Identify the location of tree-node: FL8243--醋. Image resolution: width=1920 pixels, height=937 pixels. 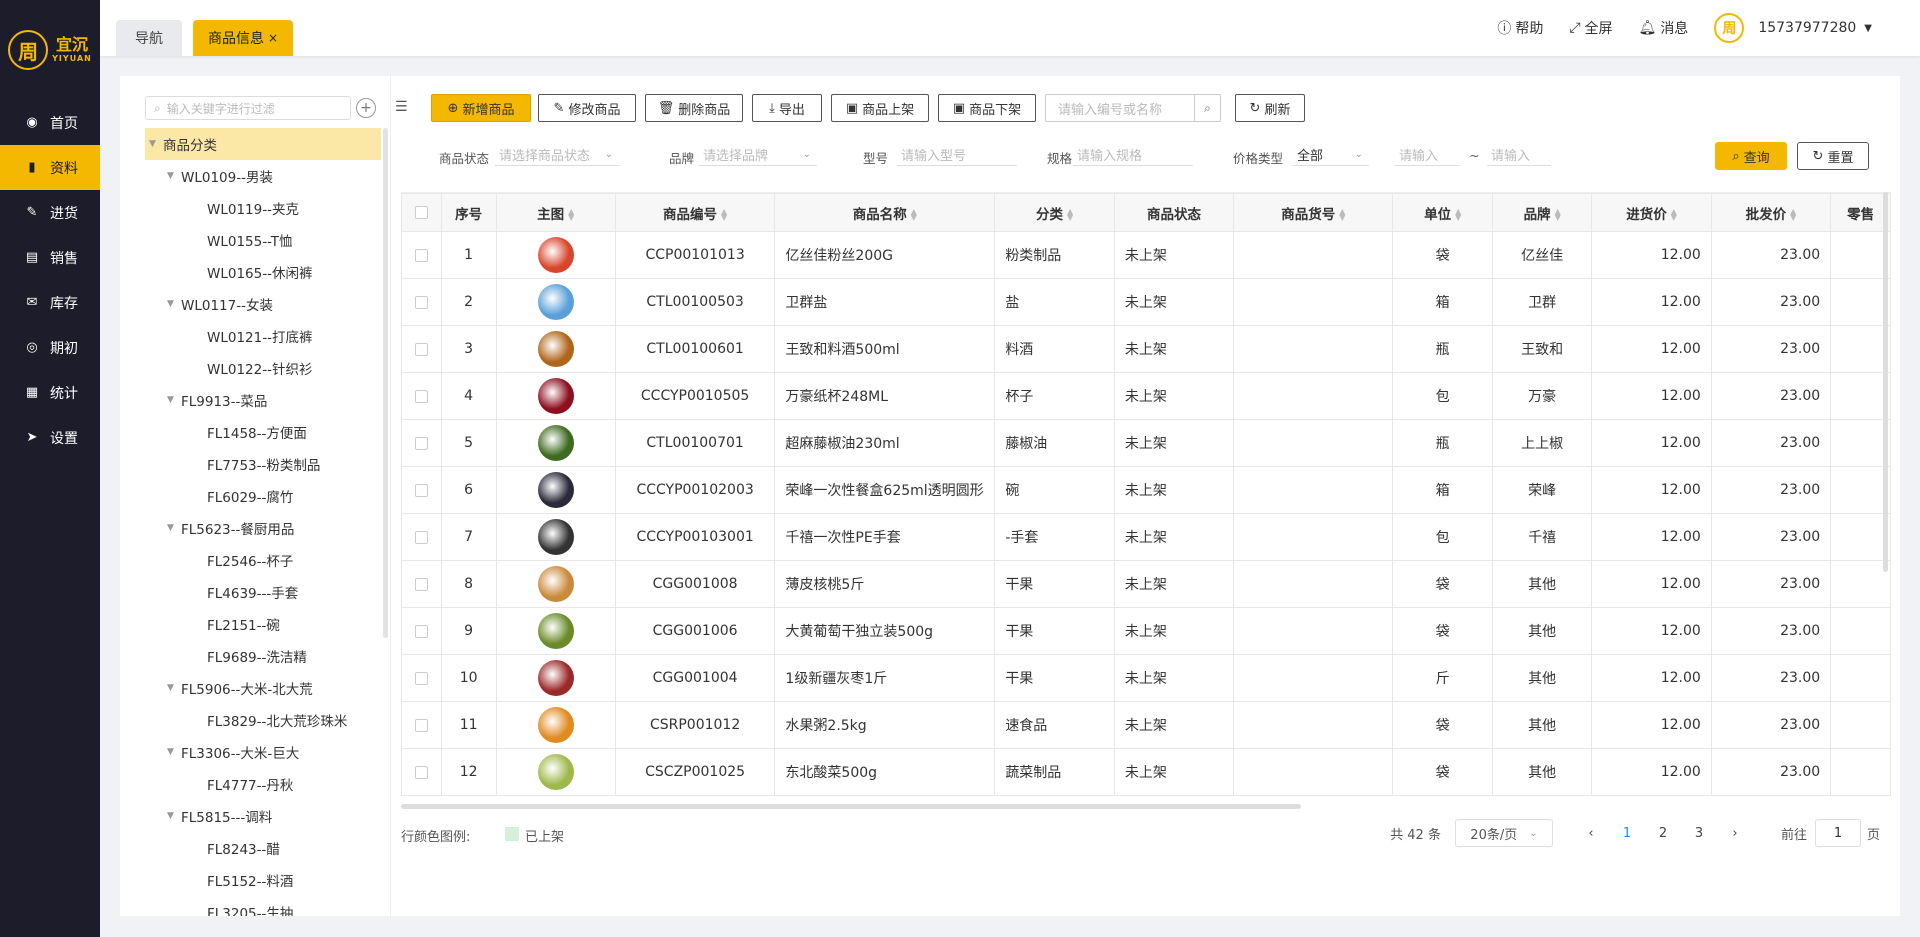
(263, 848).